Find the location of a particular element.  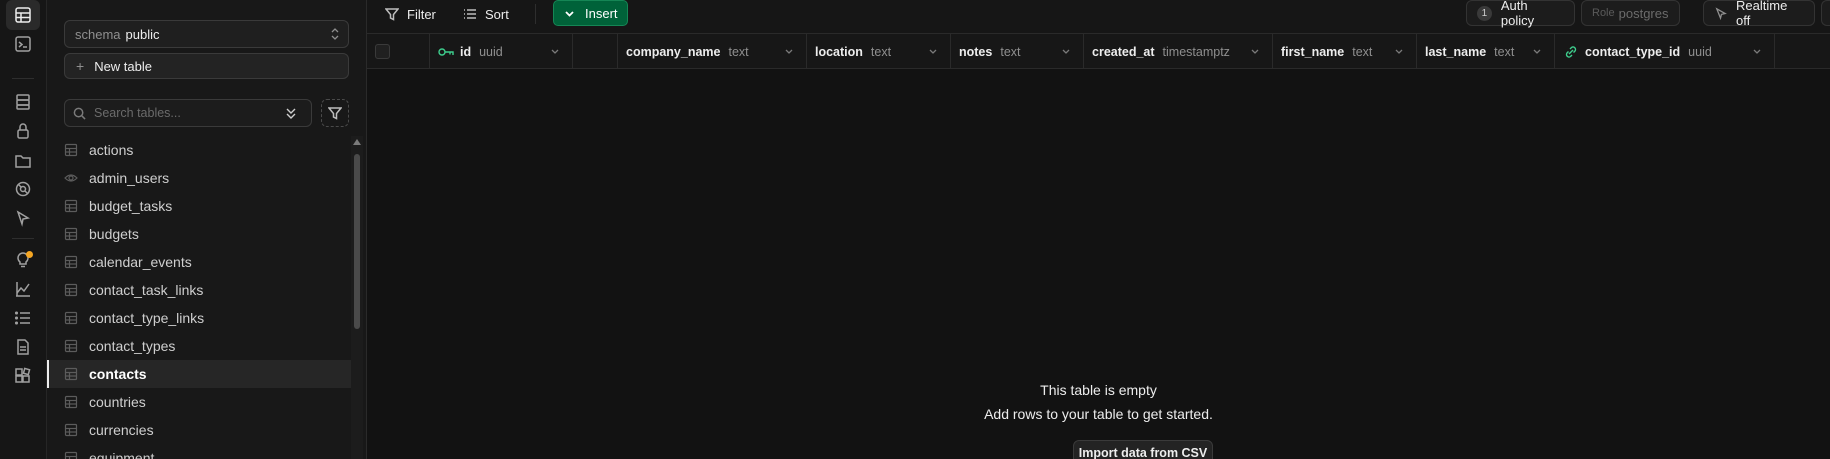

filter-tables-button is located at coordinates (335, 113).